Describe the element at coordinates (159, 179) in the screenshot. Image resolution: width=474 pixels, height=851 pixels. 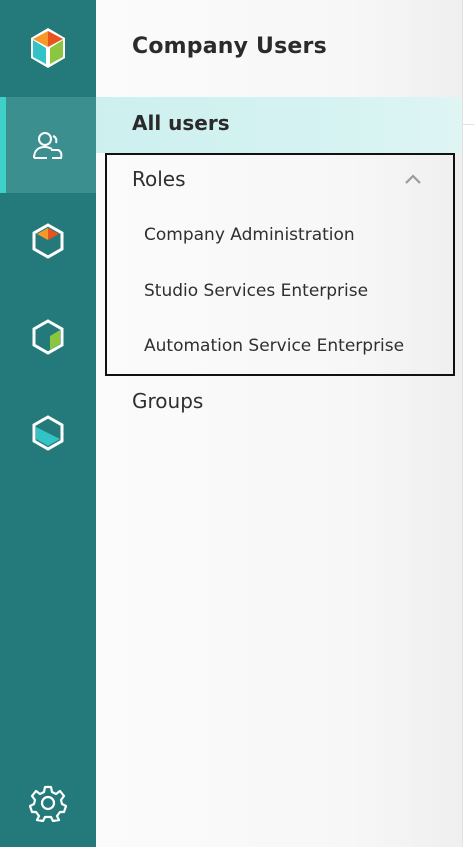
I see `roles-toggle: Roles` at that location.